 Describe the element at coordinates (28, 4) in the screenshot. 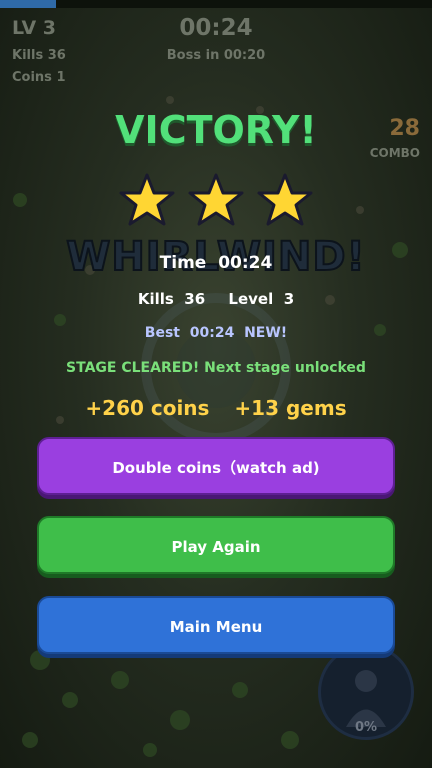

I see `xp-bar-fill` at that location.